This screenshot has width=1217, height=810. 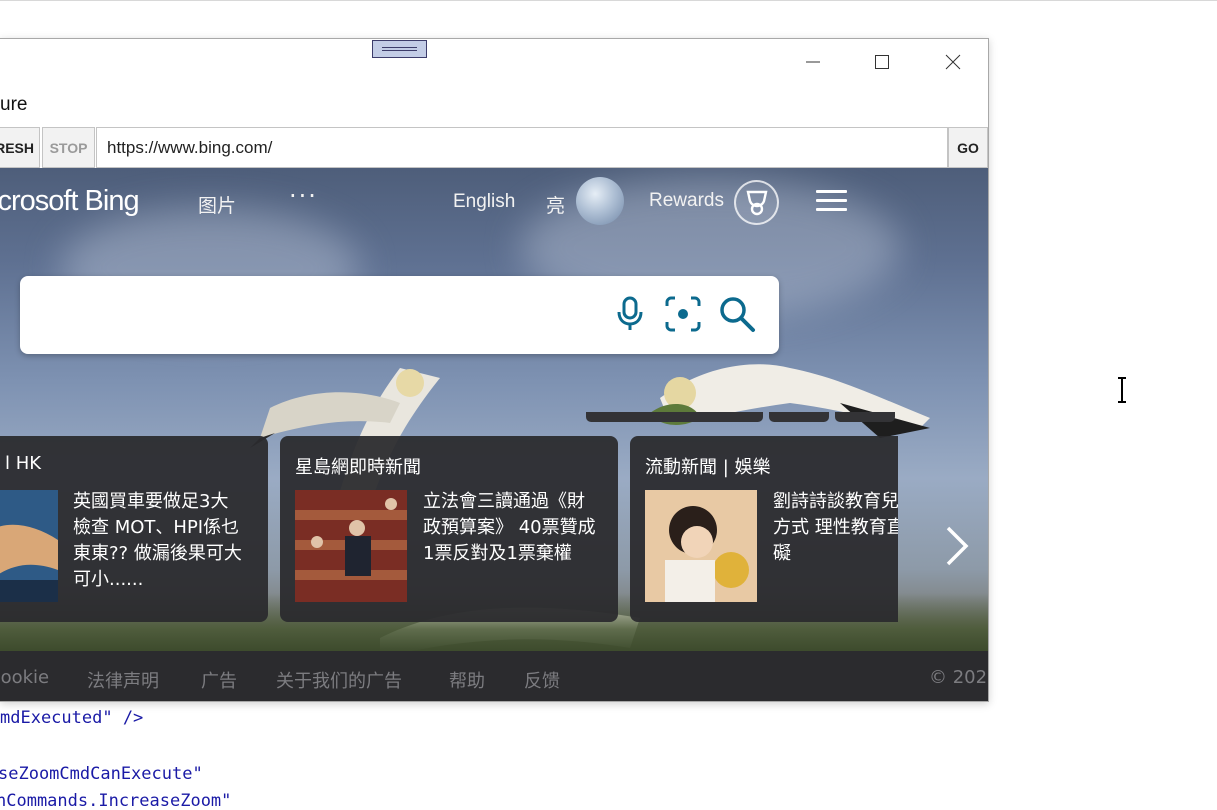 I want to click on editor-top-border, so click(x=608, y=0).